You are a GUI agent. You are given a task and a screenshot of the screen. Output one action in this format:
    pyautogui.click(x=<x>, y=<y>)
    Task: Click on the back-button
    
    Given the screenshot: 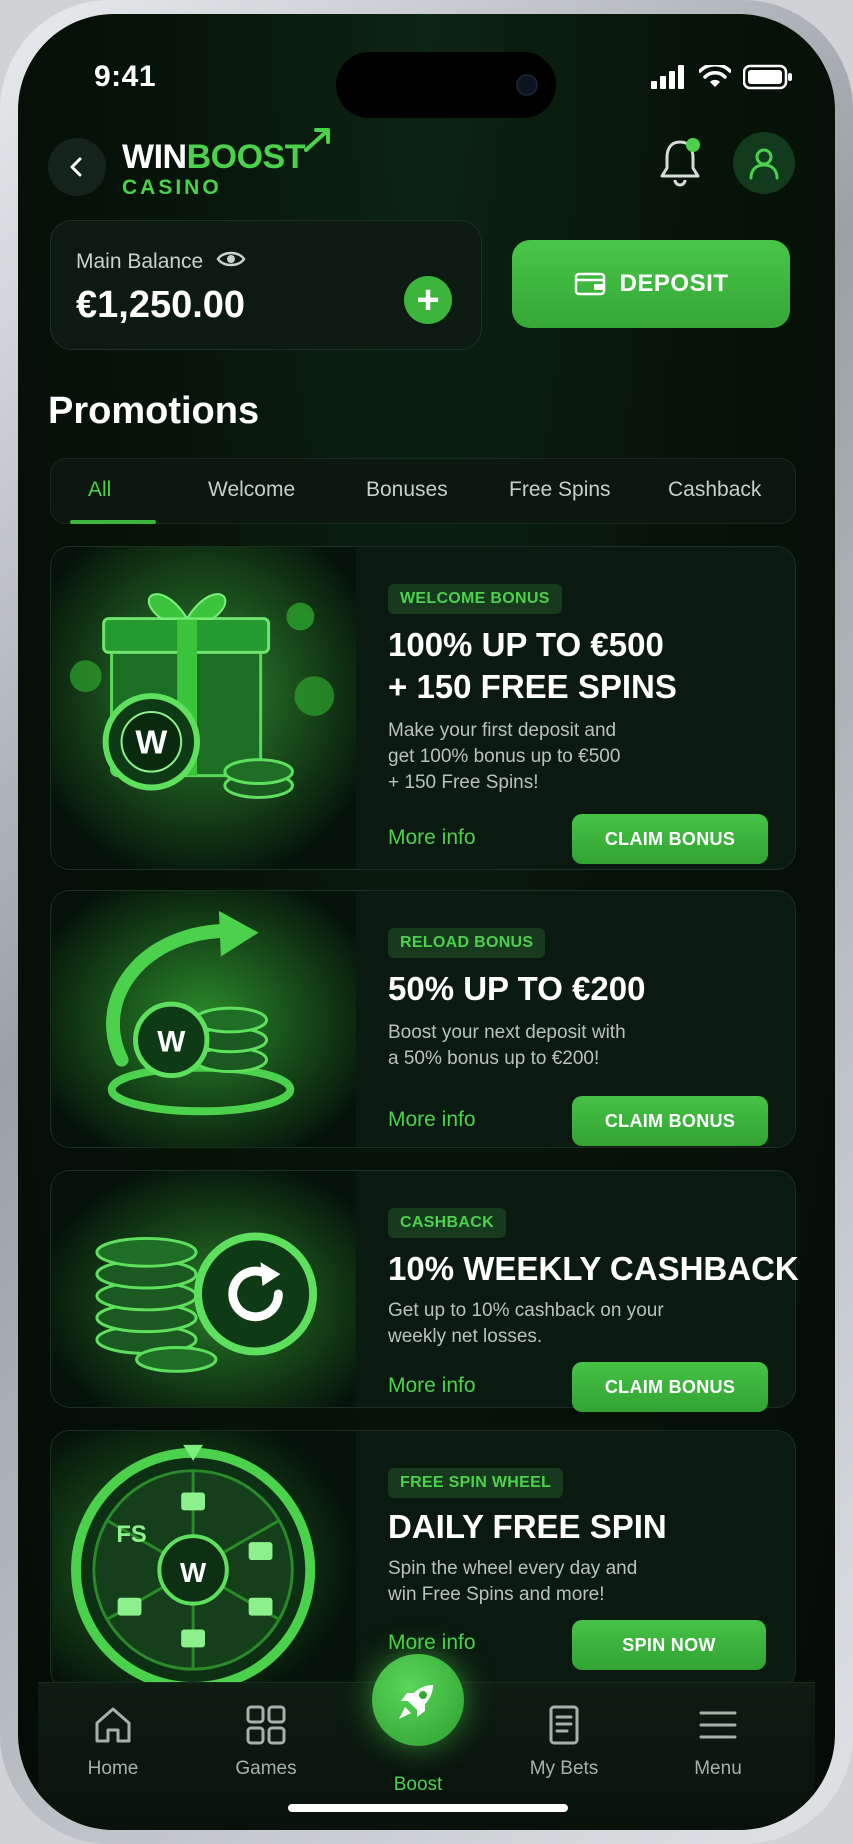 What is the action you would take?
    pyautogui.click(x=77, y=167)
    